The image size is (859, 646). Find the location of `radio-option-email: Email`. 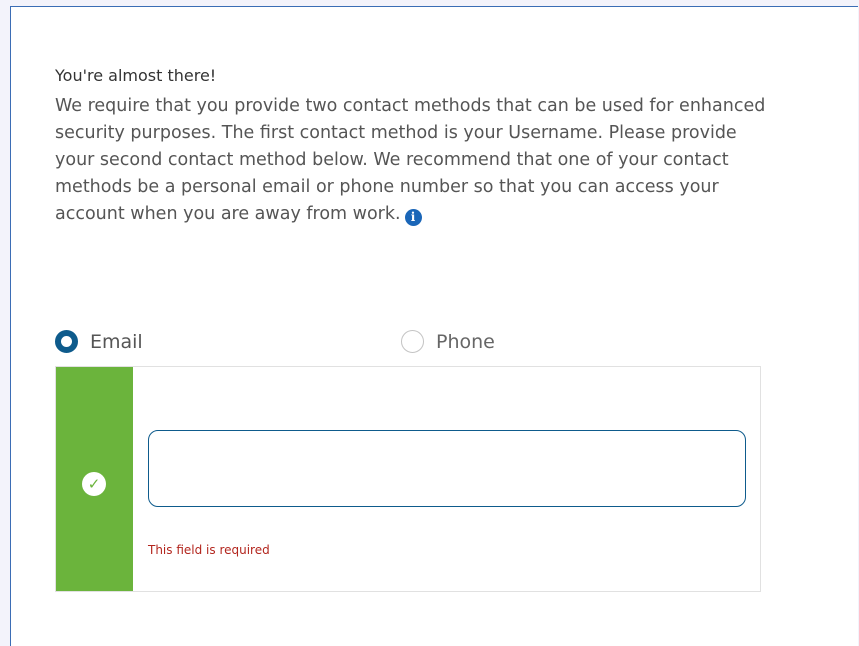

radio-option-email: Email is located at coordinates (99, 341).